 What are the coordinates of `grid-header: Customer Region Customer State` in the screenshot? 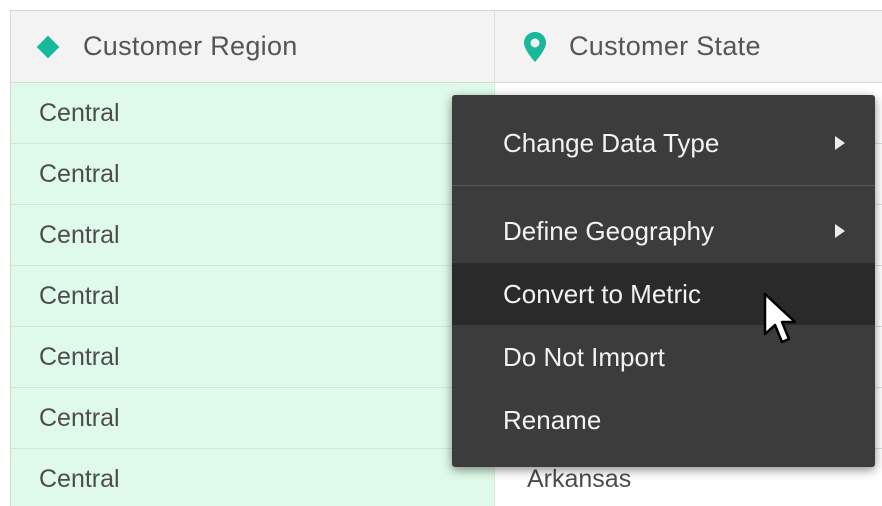 It's located at (446, 47).